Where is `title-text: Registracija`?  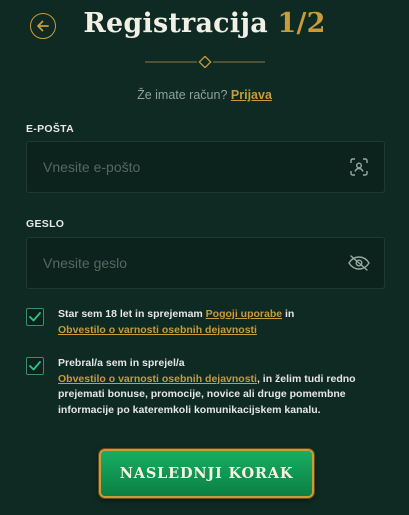
title-text: Registracija is located at coordinates (175, 23).